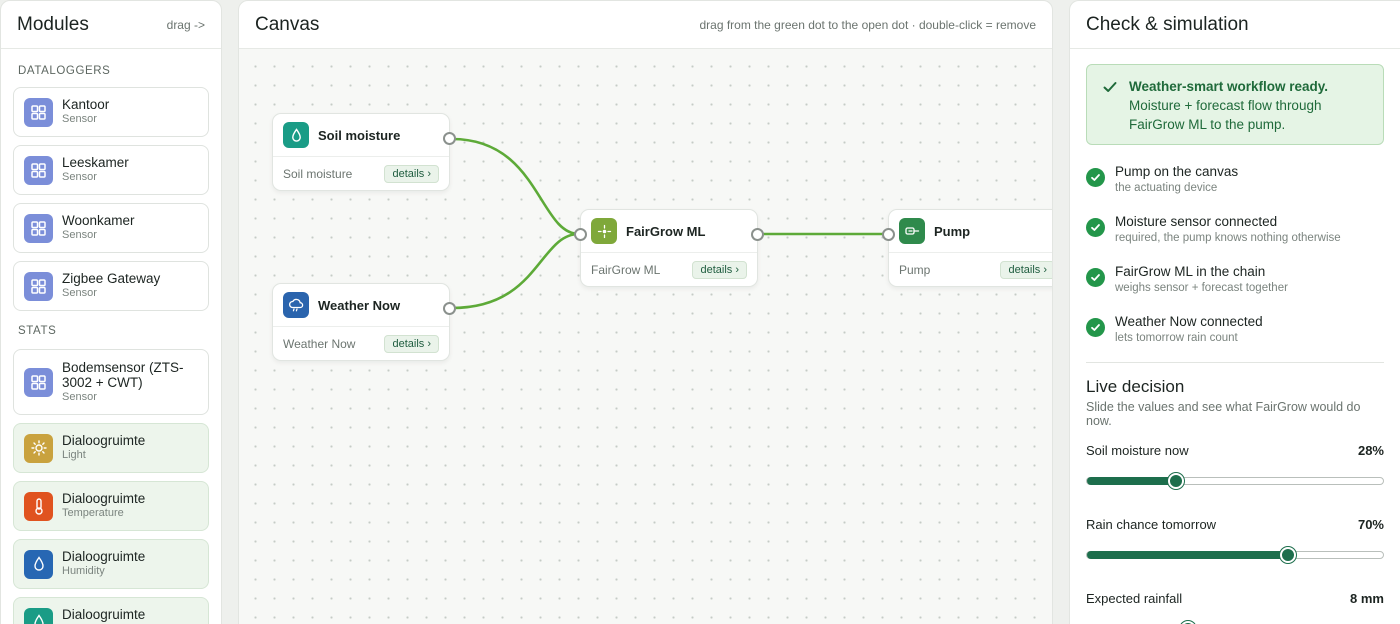 The image size is (1400, 624). I want to click on wire-weather-to-fairgrow, so click(515, 271).